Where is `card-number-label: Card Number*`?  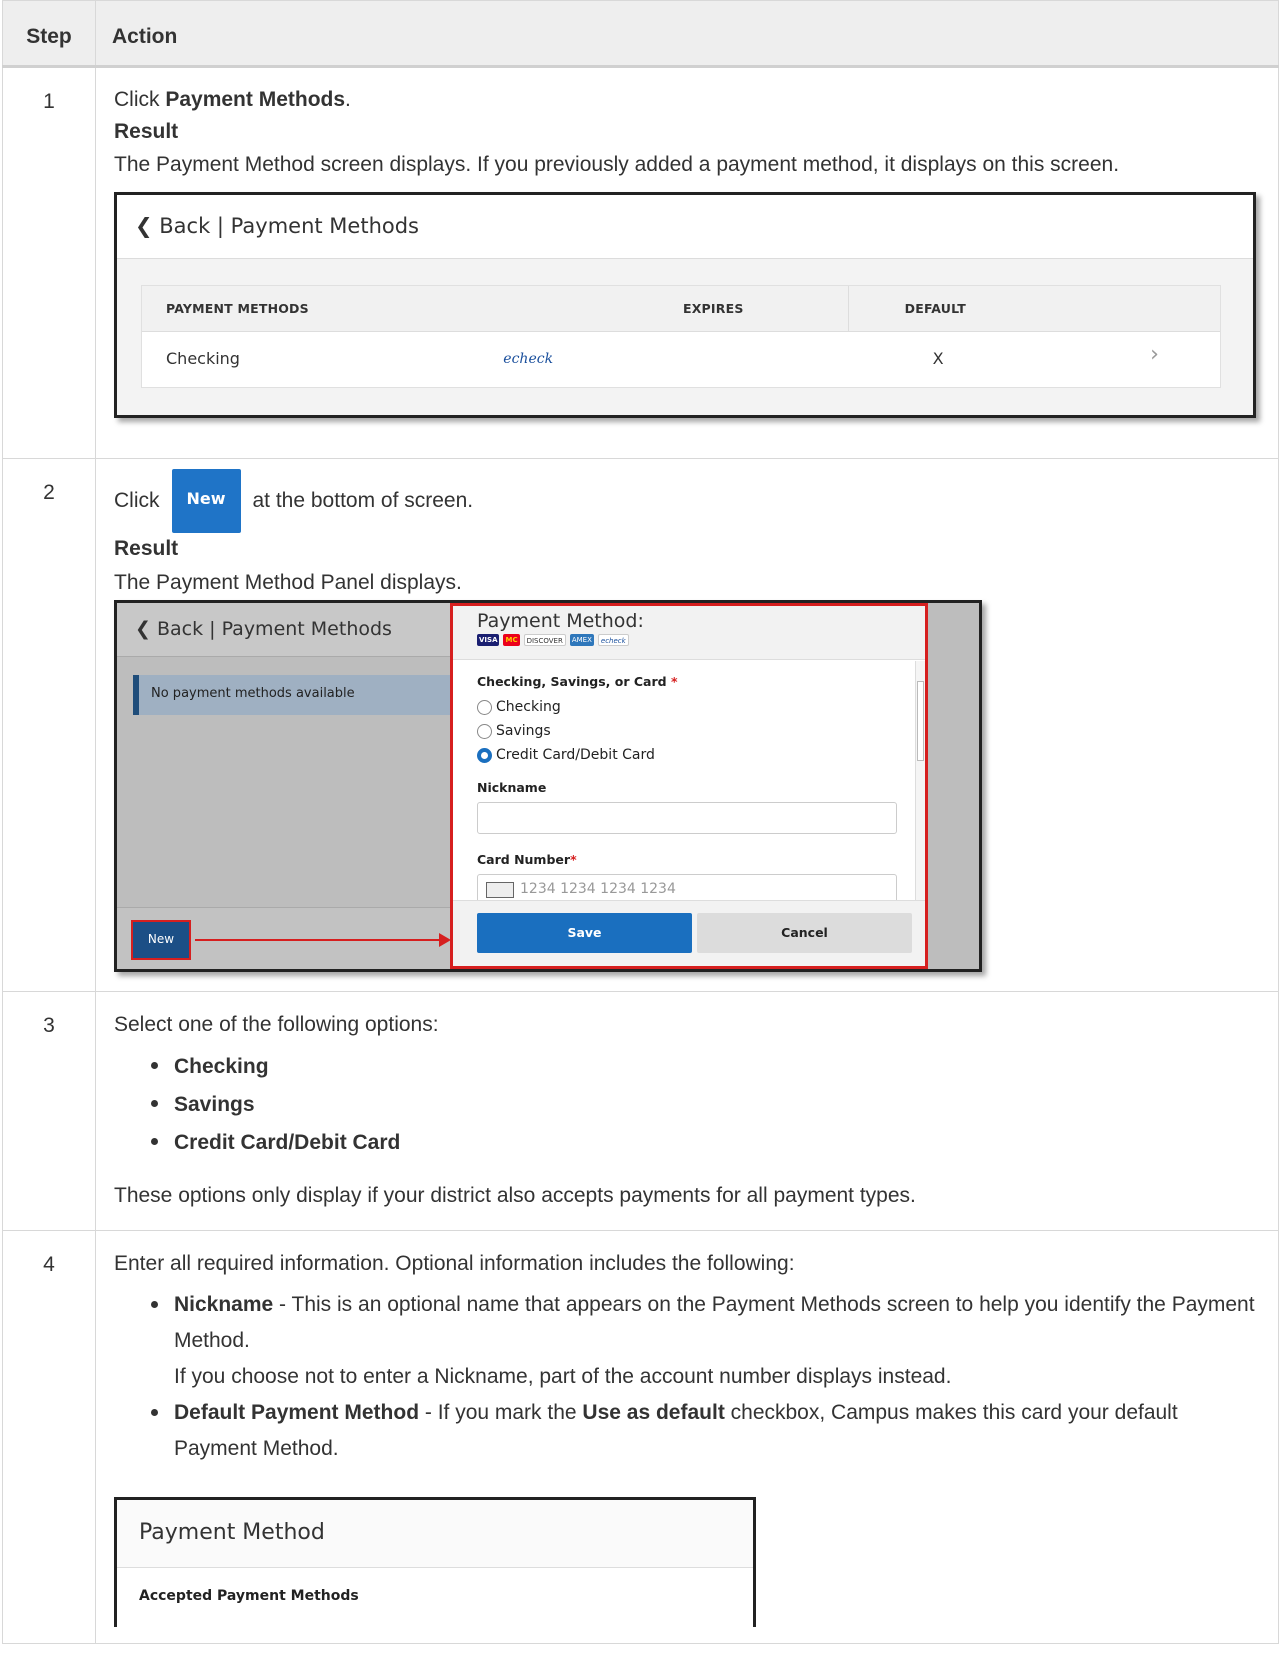
card-number-label: Card Number* is located at coordinates (527, 859).